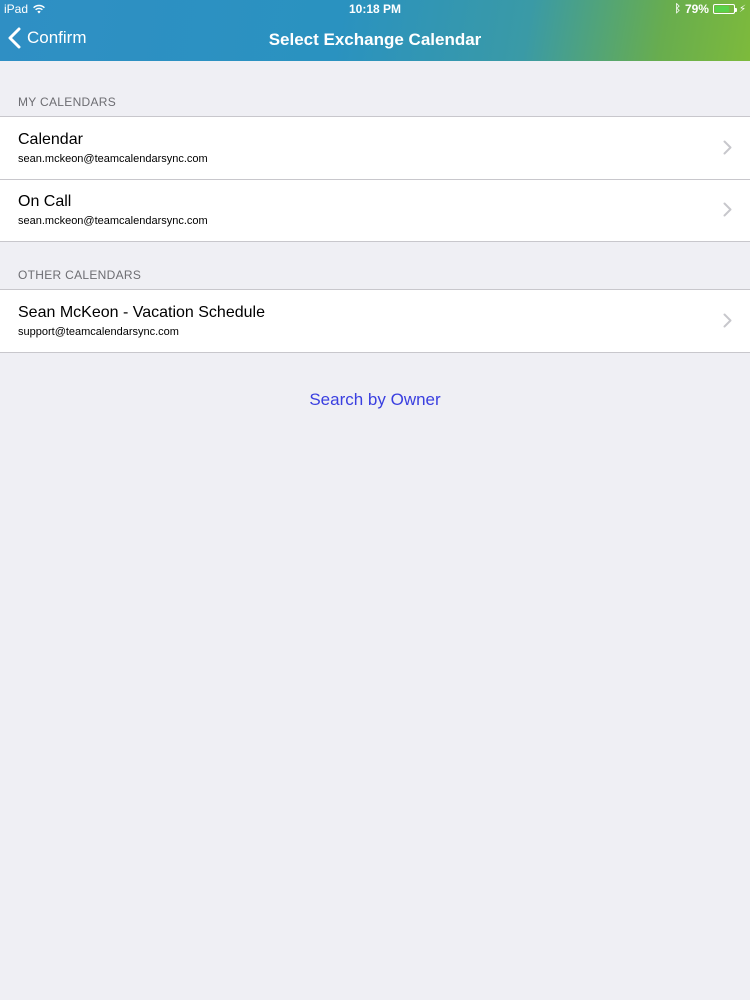 The height and width of the screenshot is (1000, 750). I want to click on status-time: 10:18 PM, so click(375, 9).